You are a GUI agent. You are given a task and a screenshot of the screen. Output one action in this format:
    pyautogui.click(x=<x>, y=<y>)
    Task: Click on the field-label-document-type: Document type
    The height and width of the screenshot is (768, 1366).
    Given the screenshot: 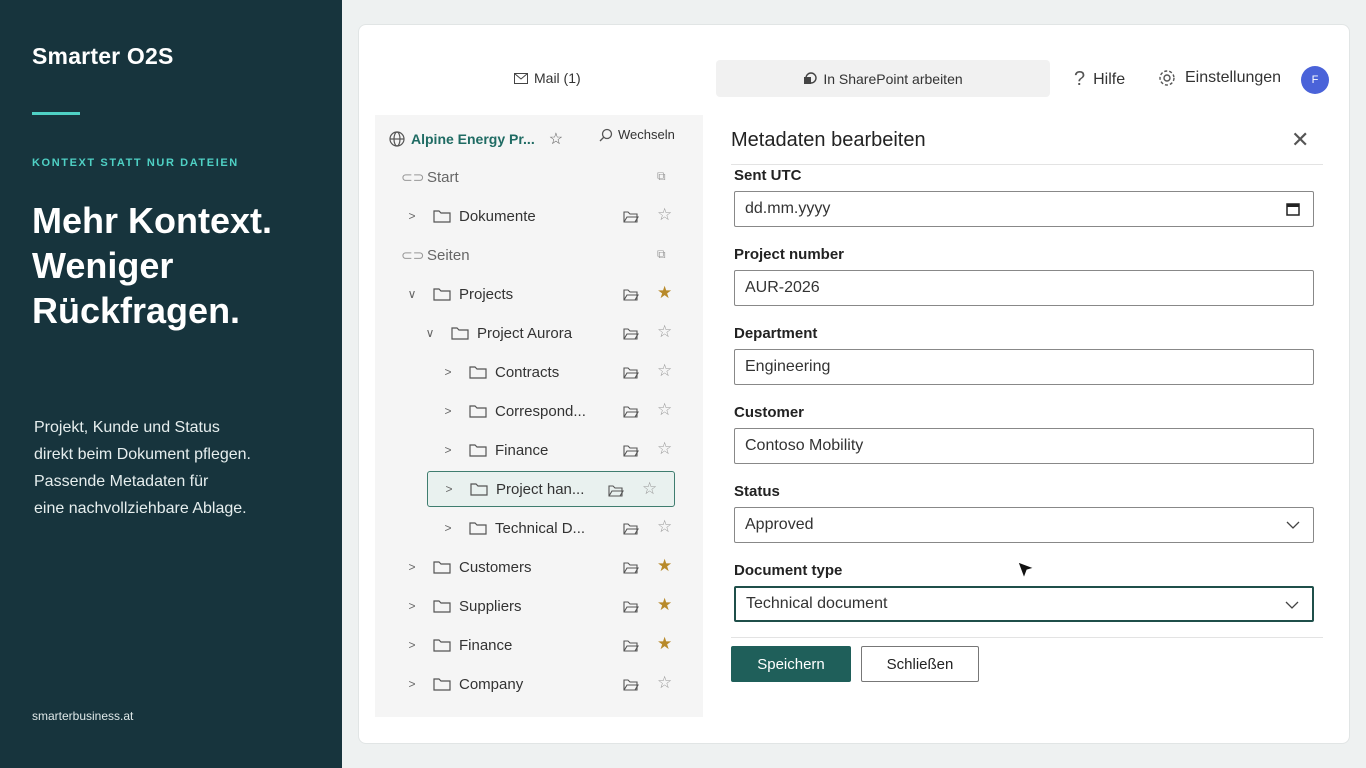 What is the action you would take?
    pyautogui.click(x=788, y=570)
    